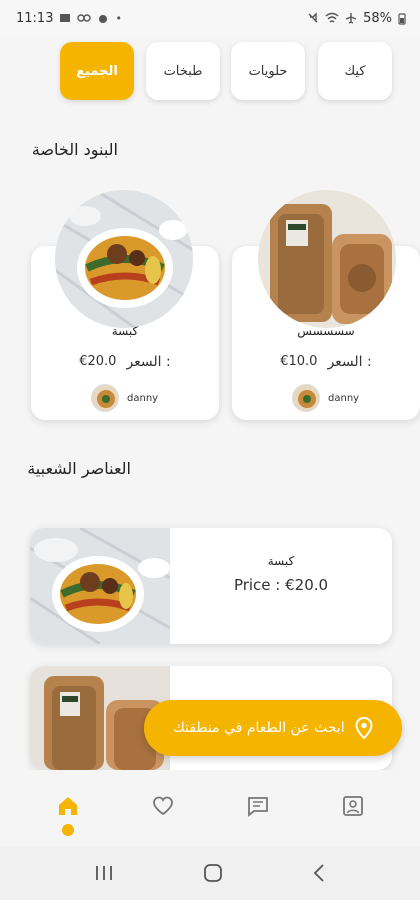 The width and height of the screenshot is (420, 900). I want to click on nav-profile, so click(353, 806).